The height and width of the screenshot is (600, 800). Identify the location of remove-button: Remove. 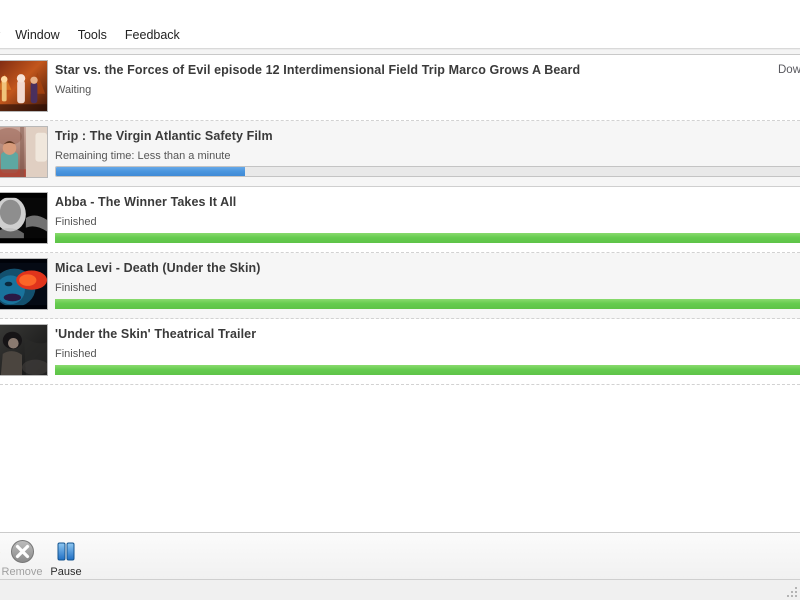
(22, 557).